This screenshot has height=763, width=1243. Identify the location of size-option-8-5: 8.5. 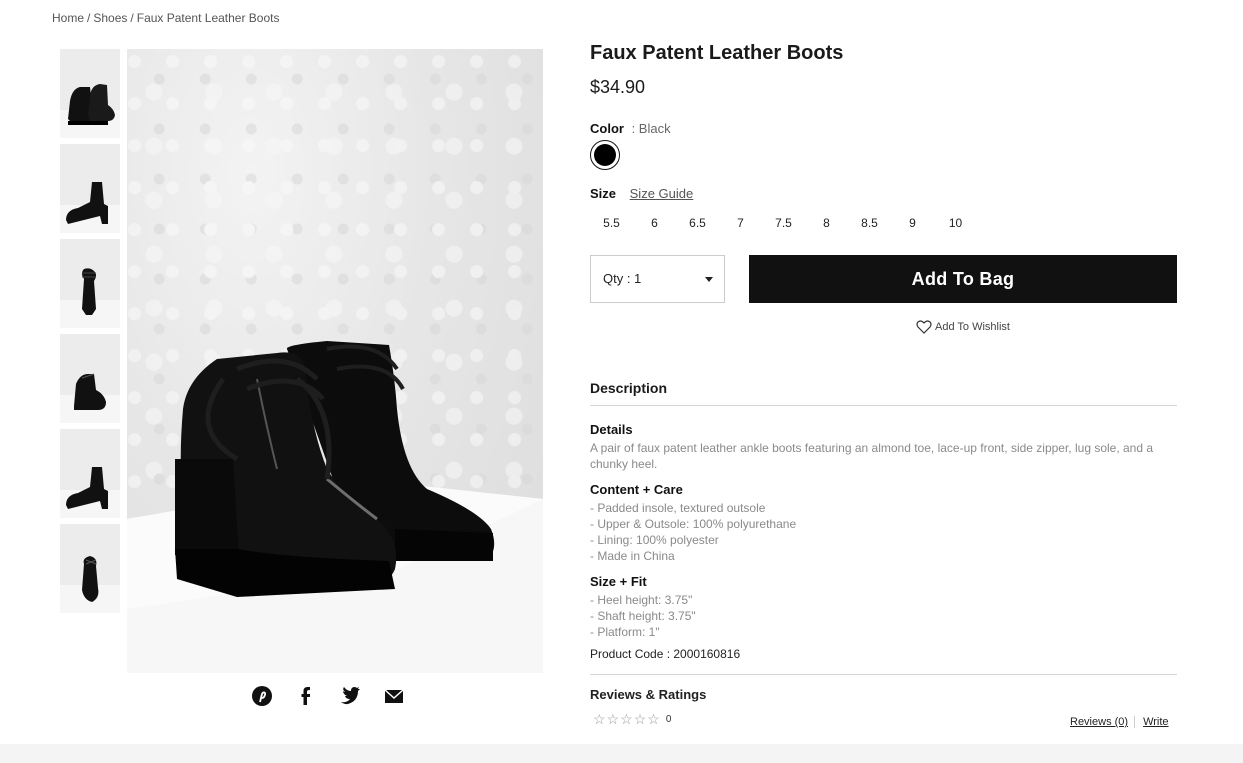
(869, 223).